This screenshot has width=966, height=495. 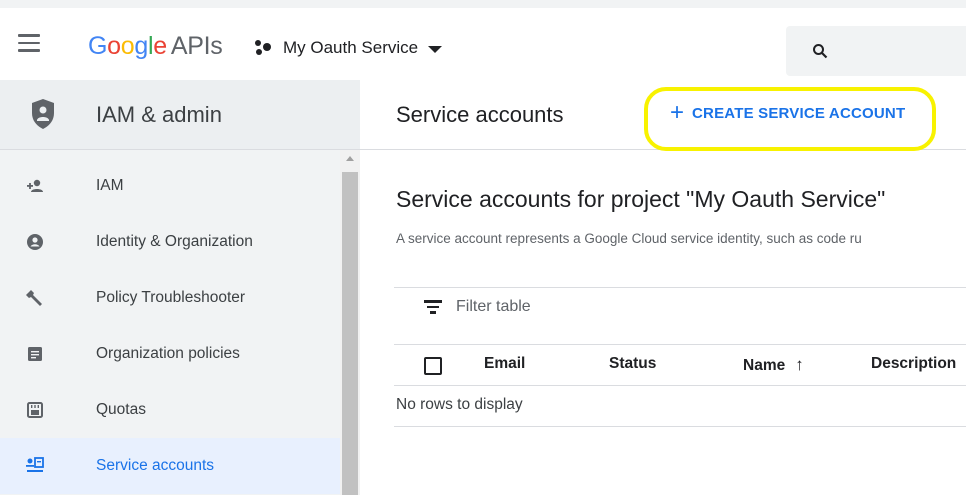 What do you see at coordinates (799, 364) in the screenshot?
I see `sort-ascending-icon: ↑` at bounding box center [799, 364].